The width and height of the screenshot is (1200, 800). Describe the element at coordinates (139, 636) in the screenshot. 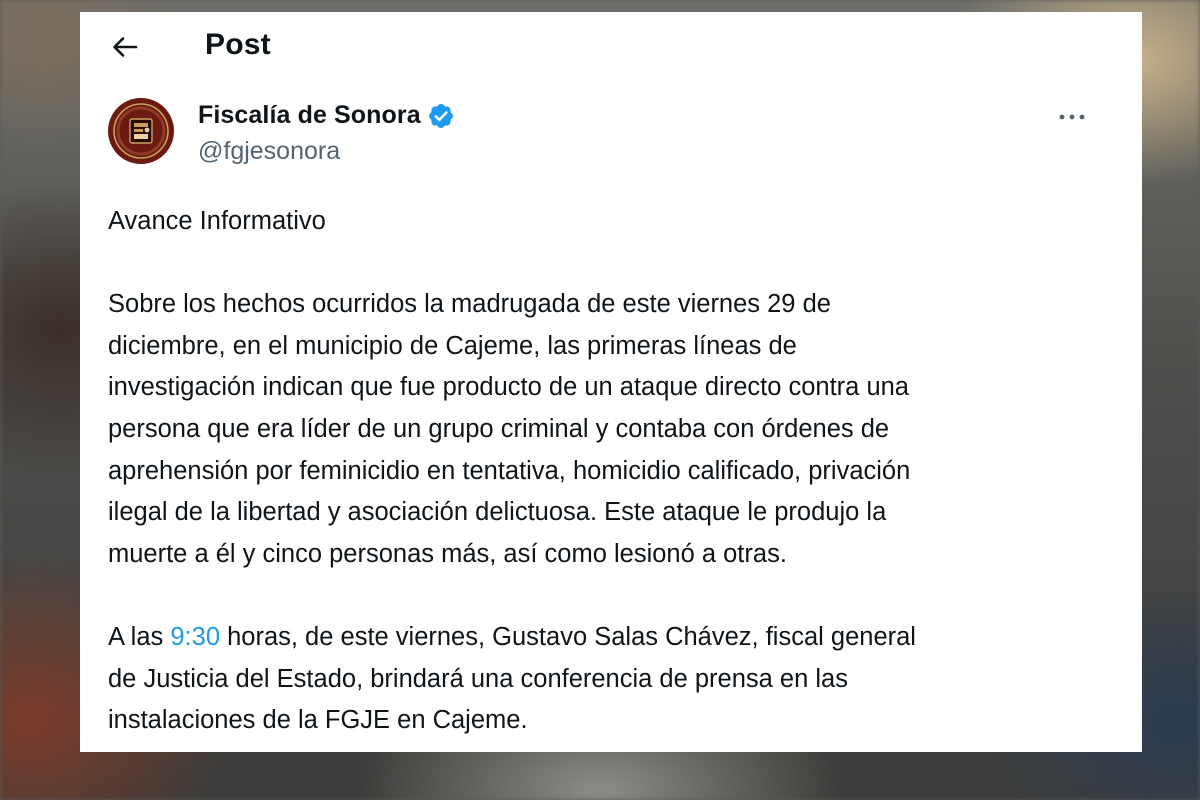

I see `text-prefix: A las` at that location.